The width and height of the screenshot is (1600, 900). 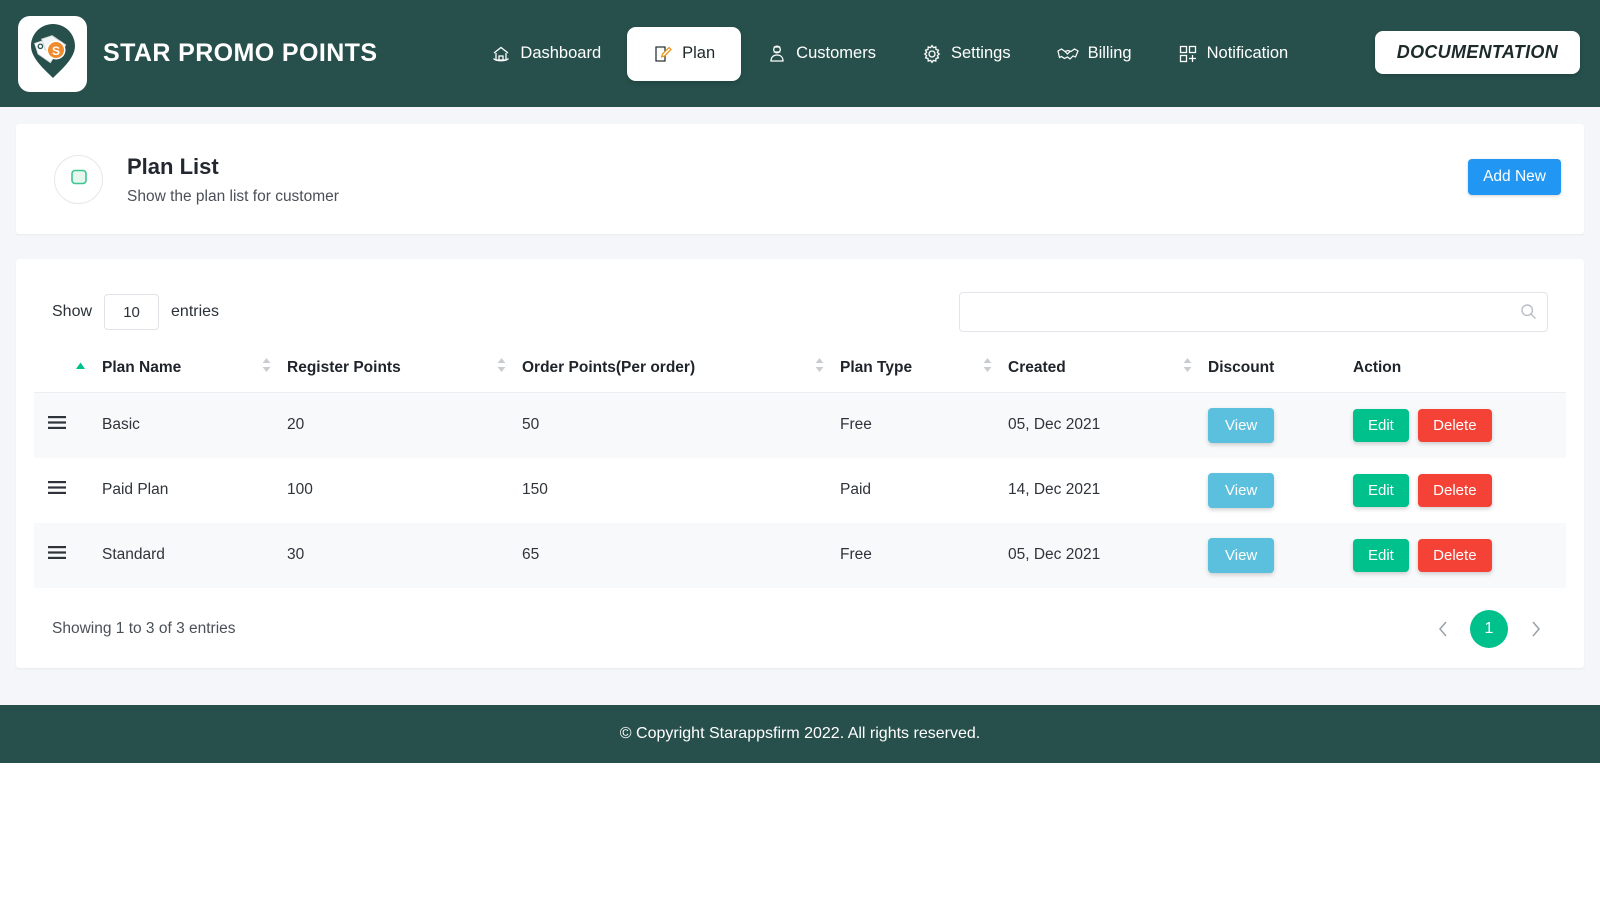 What do you see at coordinates (800, 621) in the screenshot?
I see `table-footer: Showing 1 to 3 of 3 entries 1` at bounding box center [800, 621].